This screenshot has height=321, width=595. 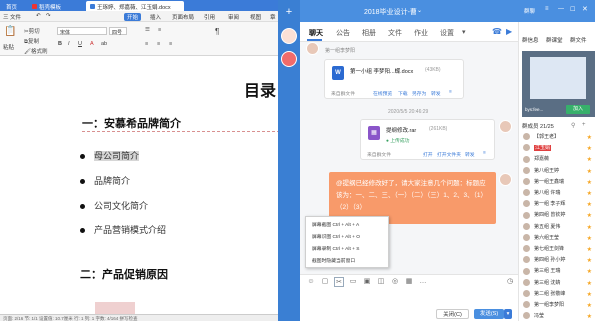 I want to click on member-row: 第二组 张敬峰 ★, so click(x=559, y=294).